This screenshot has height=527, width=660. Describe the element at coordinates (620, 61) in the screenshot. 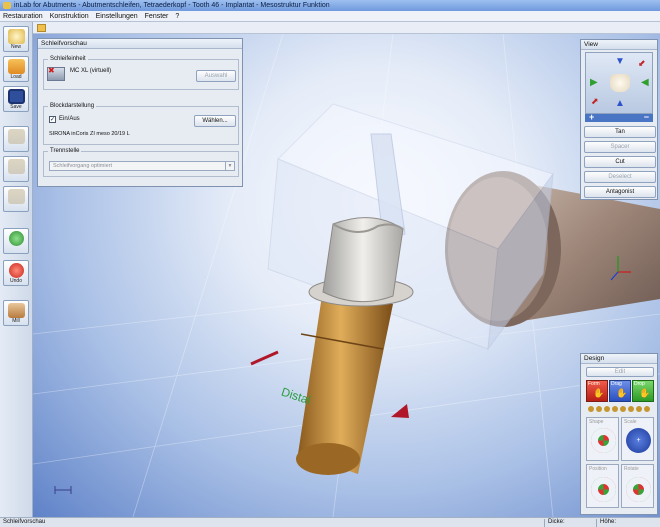

I see `view-top-arrow-icon: ▼` at that location.